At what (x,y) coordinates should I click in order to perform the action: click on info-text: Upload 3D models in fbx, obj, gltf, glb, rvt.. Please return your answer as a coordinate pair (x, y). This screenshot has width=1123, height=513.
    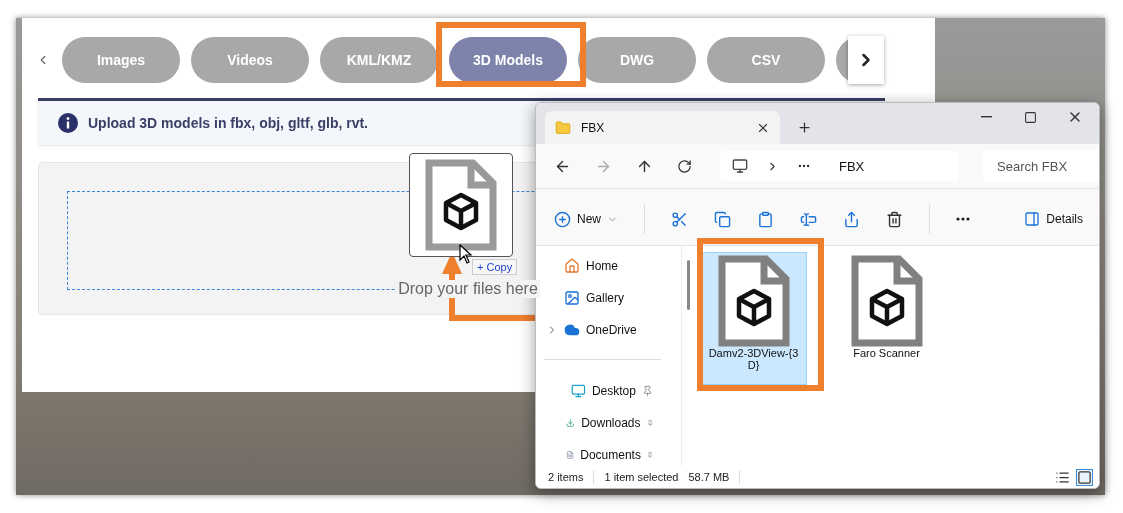
    Looking at the image, I should click on (228, 123).